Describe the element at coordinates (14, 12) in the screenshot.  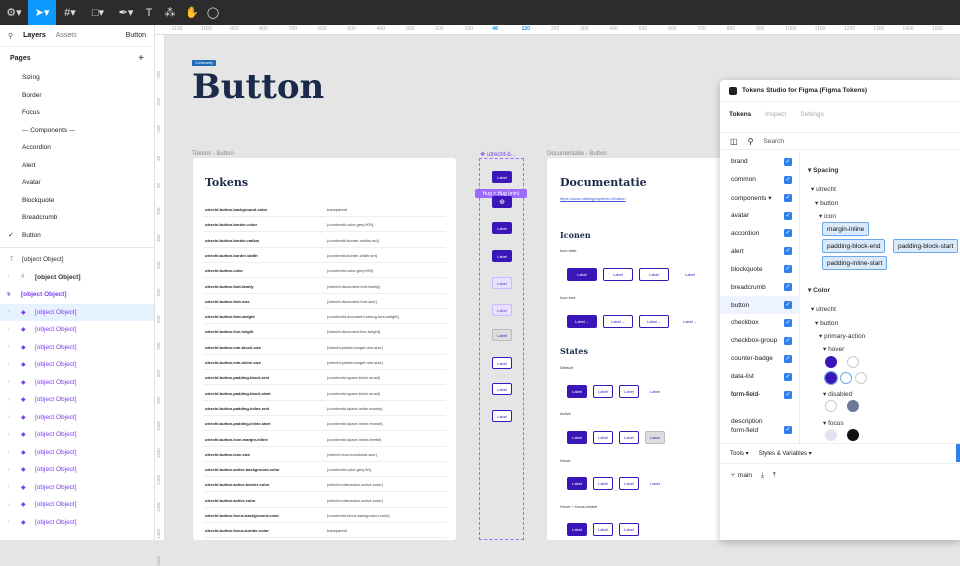
I see `figma-menu-icon: ⚙▾` at that location.